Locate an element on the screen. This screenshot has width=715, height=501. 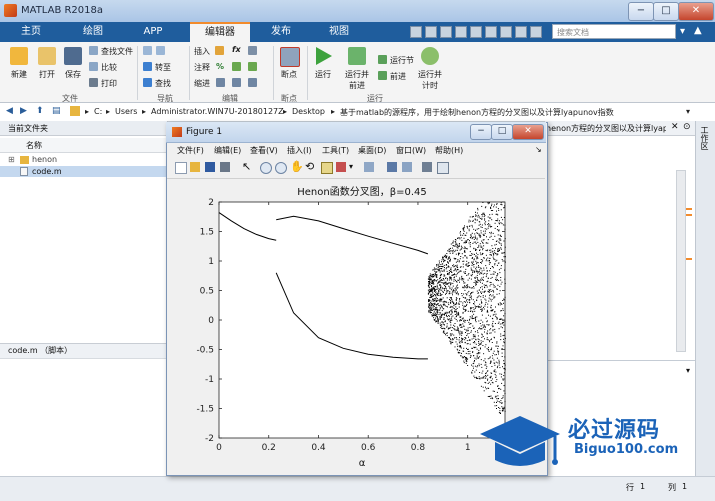
workspace-tab: 工作区 is located at coordinates (704, 138).